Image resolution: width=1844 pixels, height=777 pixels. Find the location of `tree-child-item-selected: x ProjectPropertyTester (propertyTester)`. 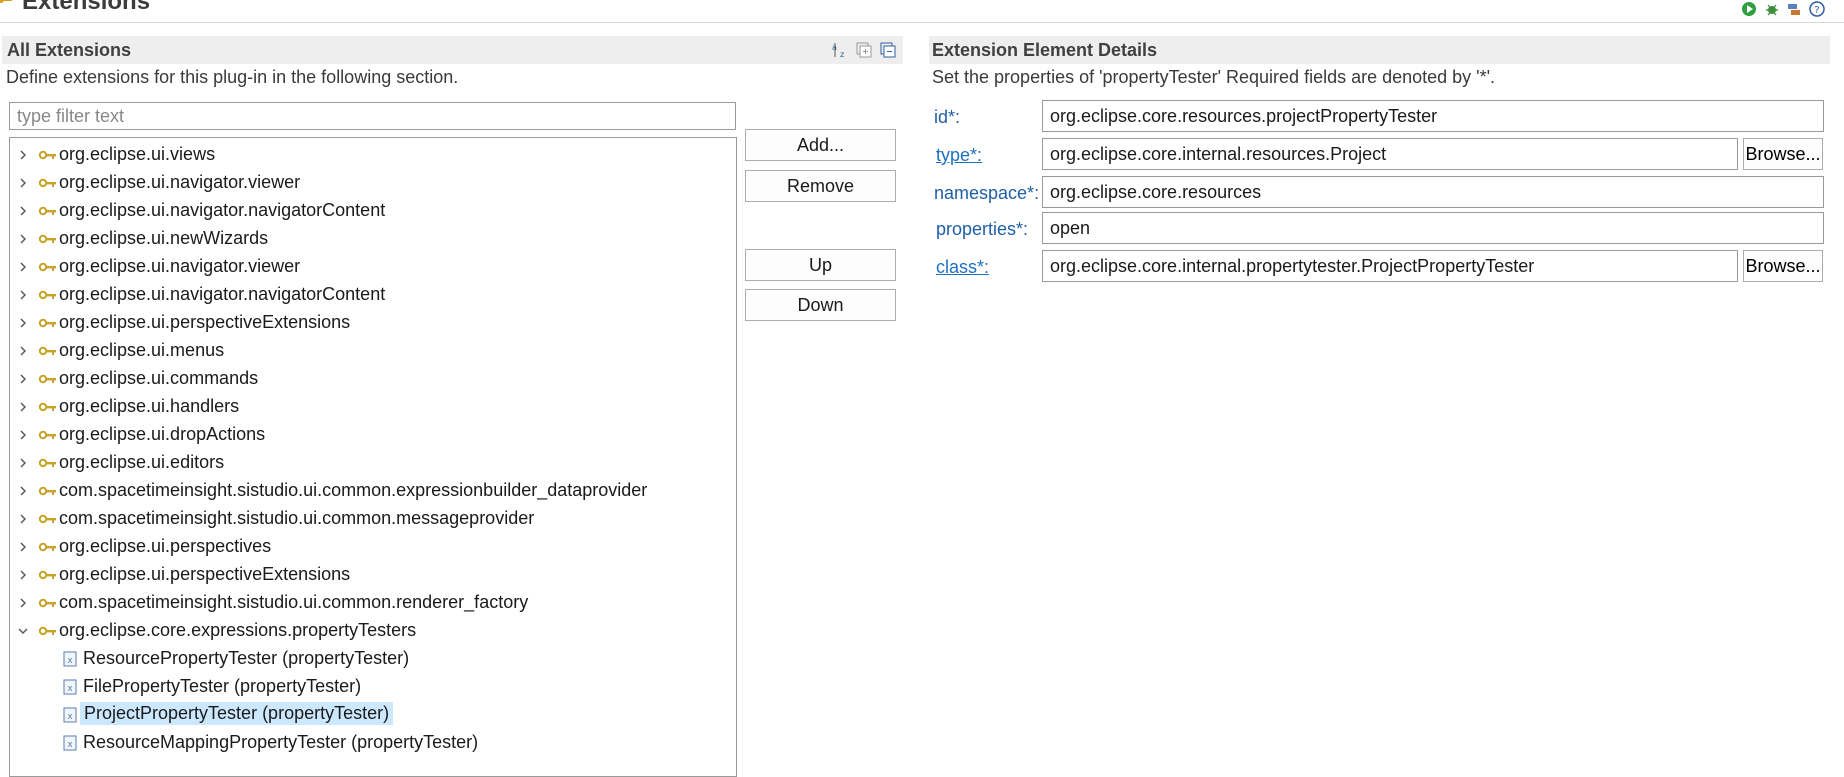

tree-child-item-selected: x ProjectPropertyTester (propertyTester) is located at coordinates (372, 715).